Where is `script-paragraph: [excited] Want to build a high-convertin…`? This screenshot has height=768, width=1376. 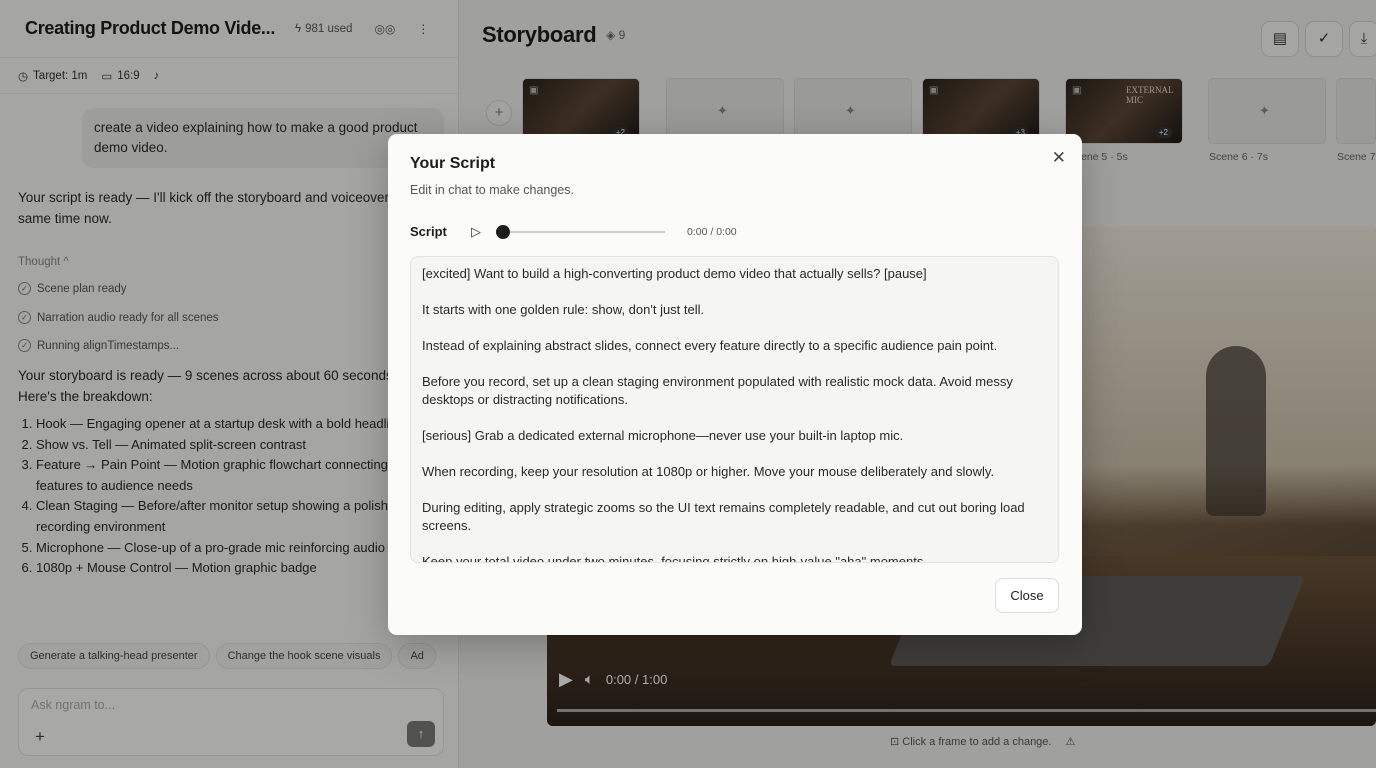 script-paragraph: [excited] Want to build a high-convertin… is located at coordinates (674, 273).